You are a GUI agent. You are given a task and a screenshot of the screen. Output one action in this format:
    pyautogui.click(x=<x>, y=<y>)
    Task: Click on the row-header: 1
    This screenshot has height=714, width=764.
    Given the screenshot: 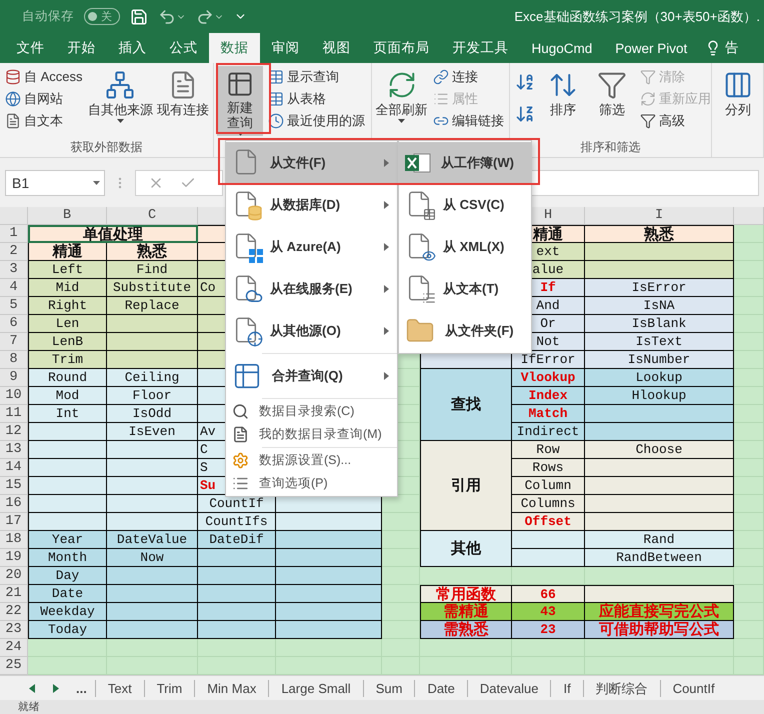 What is the action you would take?
    pyautogui.click(x=14, y=234)
    